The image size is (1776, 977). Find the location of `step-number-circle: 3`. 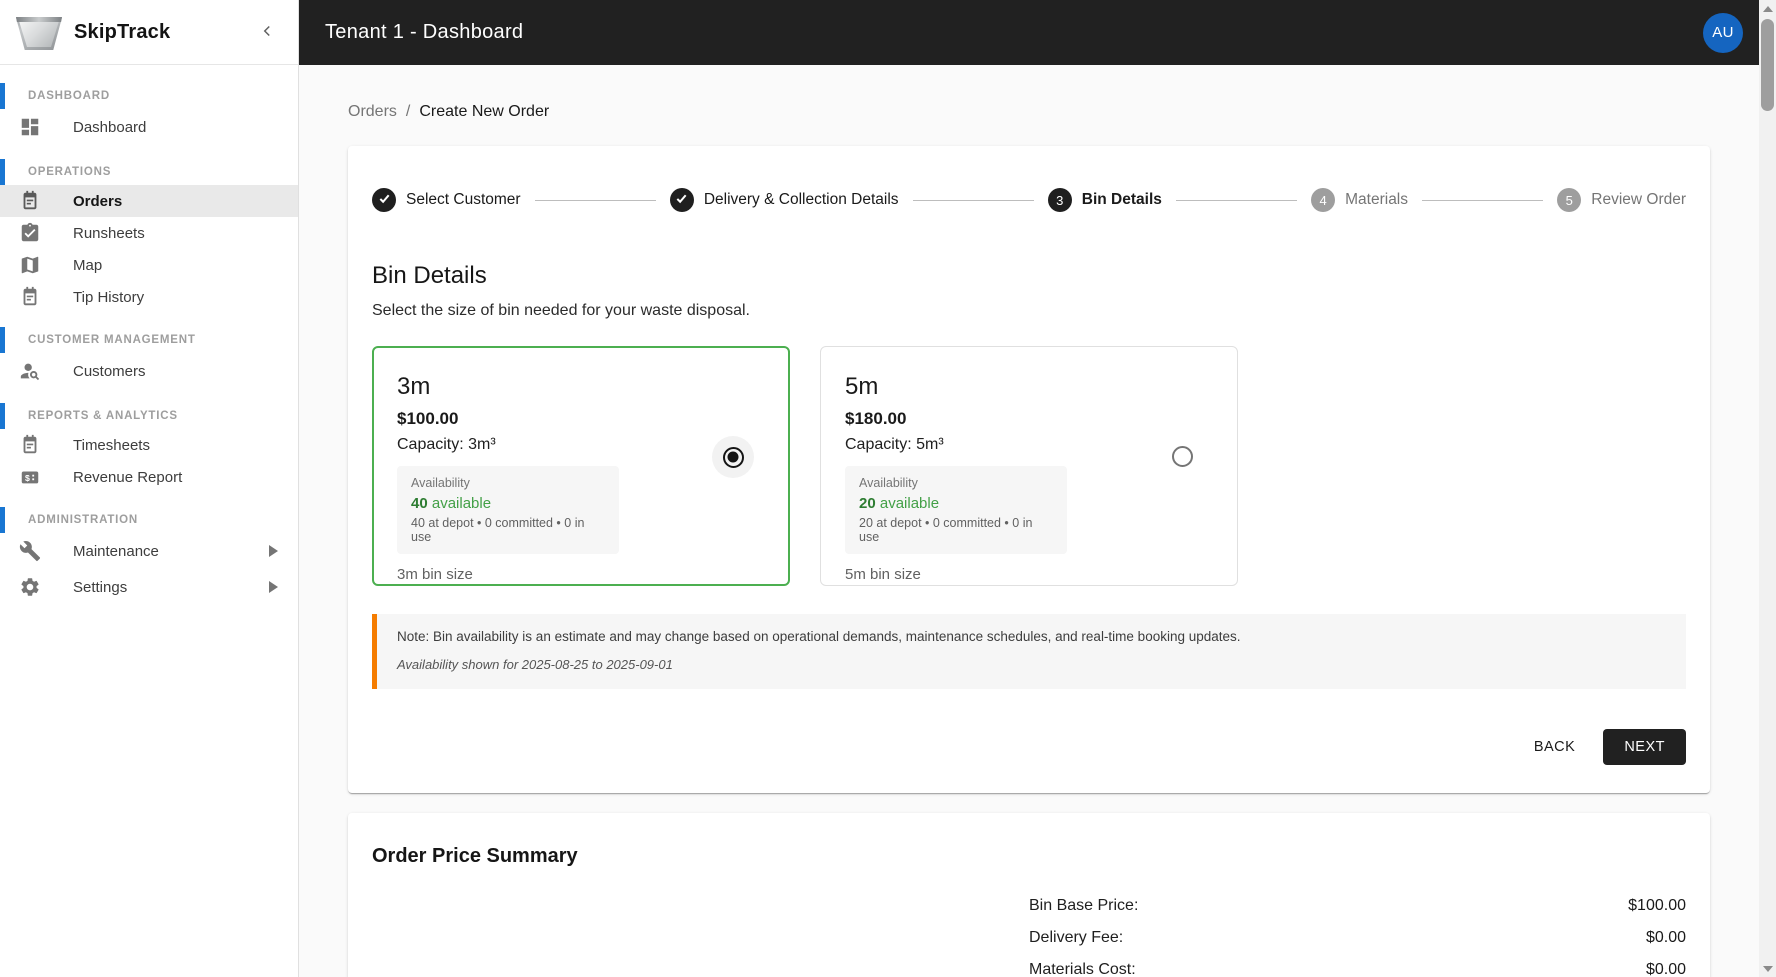

step-number-circle: 3 is located at coordinates (1059, 200).